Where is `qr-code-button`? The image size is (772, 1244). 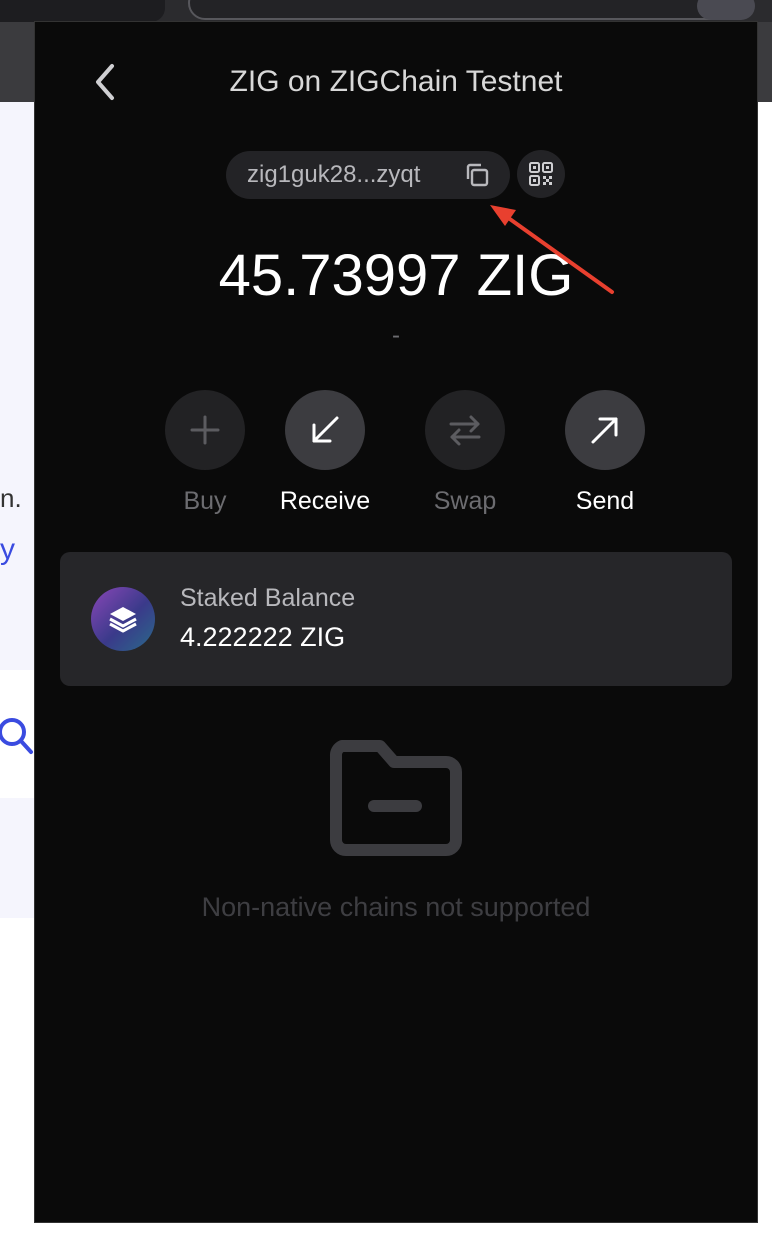 qr-code-button is located at coordinates (541, 174).